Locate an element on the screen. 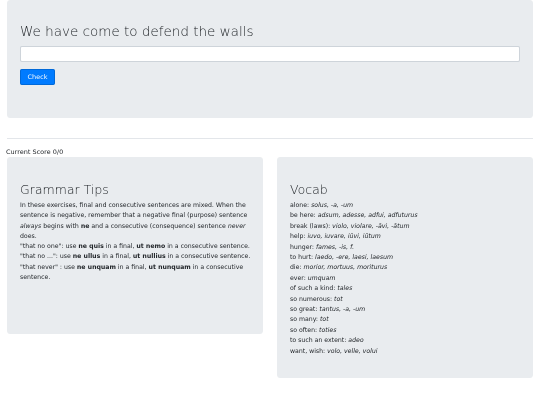 The width and height of the screenshot is (540, 405). vocab-item: ever: umquam is located at coordinates (313, 278).